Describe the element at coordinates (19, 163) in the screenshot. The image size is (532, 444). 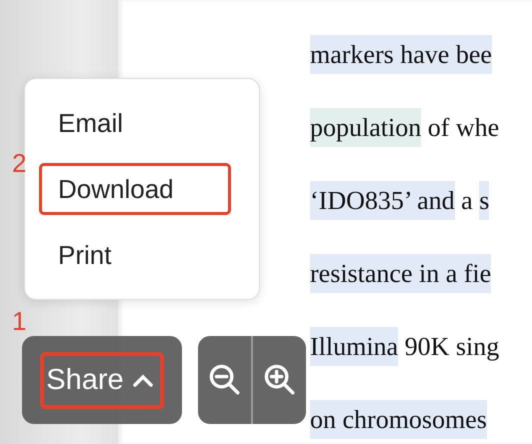
I see `callout-number: 2` at that location.